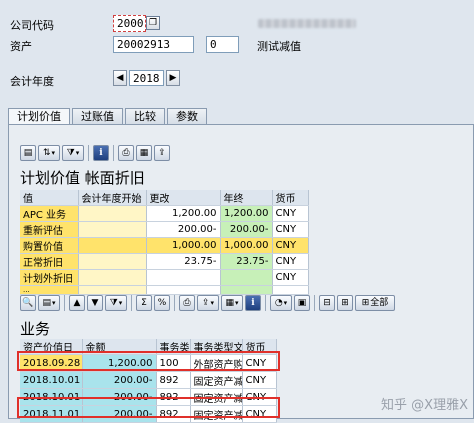  Describe the element at coordinates (183, 261) in the screenshot. I see `cell-change: 23.75-` at that location.